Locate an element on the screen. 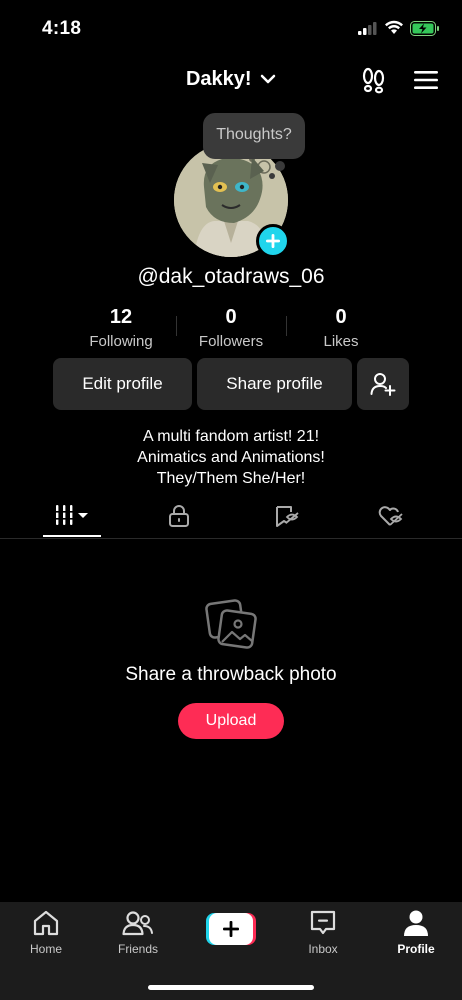  photos-icon is located at coordinates (231, 624).